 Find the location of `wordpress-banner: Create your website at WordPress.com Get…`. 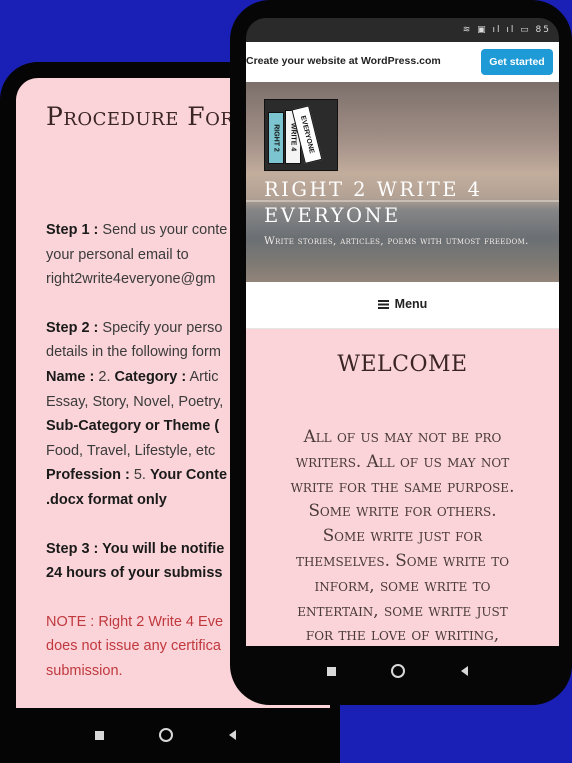

wordpress-banner: Create your website at WordPress.com Get… is located at coordinates (402, 62).